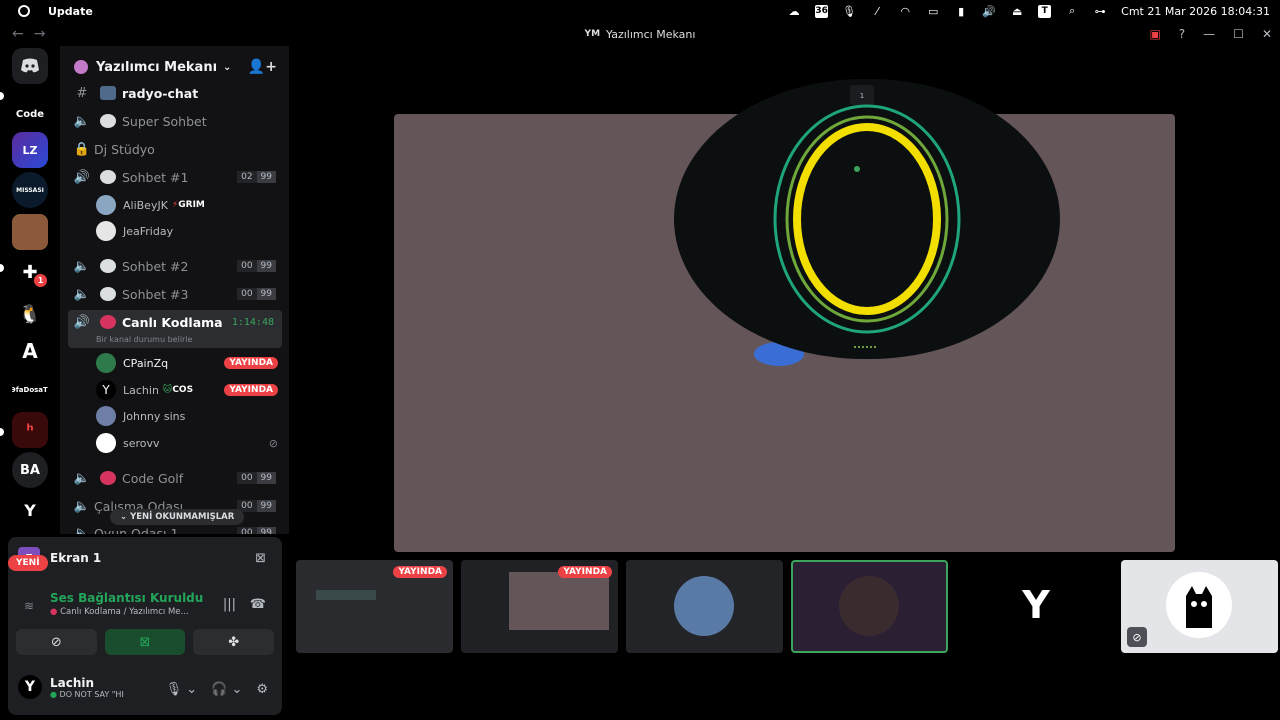 The image size is (1280, 720). What do you see at coordinates (794, 11) in the screenshot?
I see `cloud-icon: ☁` at bounding box center [794, 11].